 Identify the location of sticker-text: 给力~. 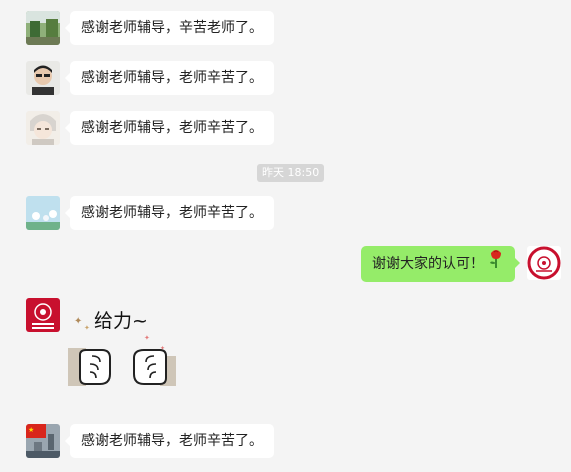
(121, 321).